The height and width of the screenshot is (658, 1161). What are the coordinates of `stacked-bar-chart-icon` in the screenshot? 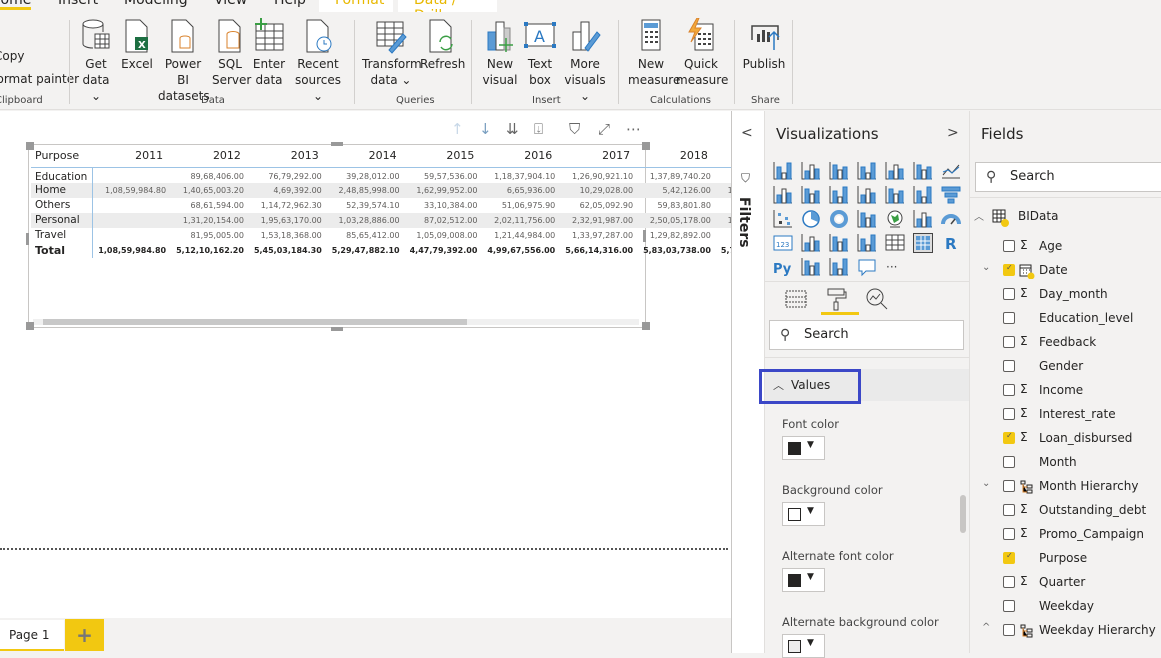 It's located at (783, 171).